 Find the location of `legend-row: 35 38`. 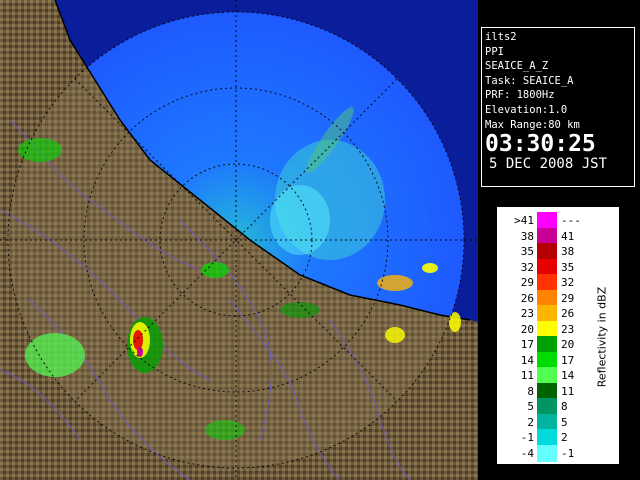

legend-row: 35 38 is located at coordinates (551, 251).